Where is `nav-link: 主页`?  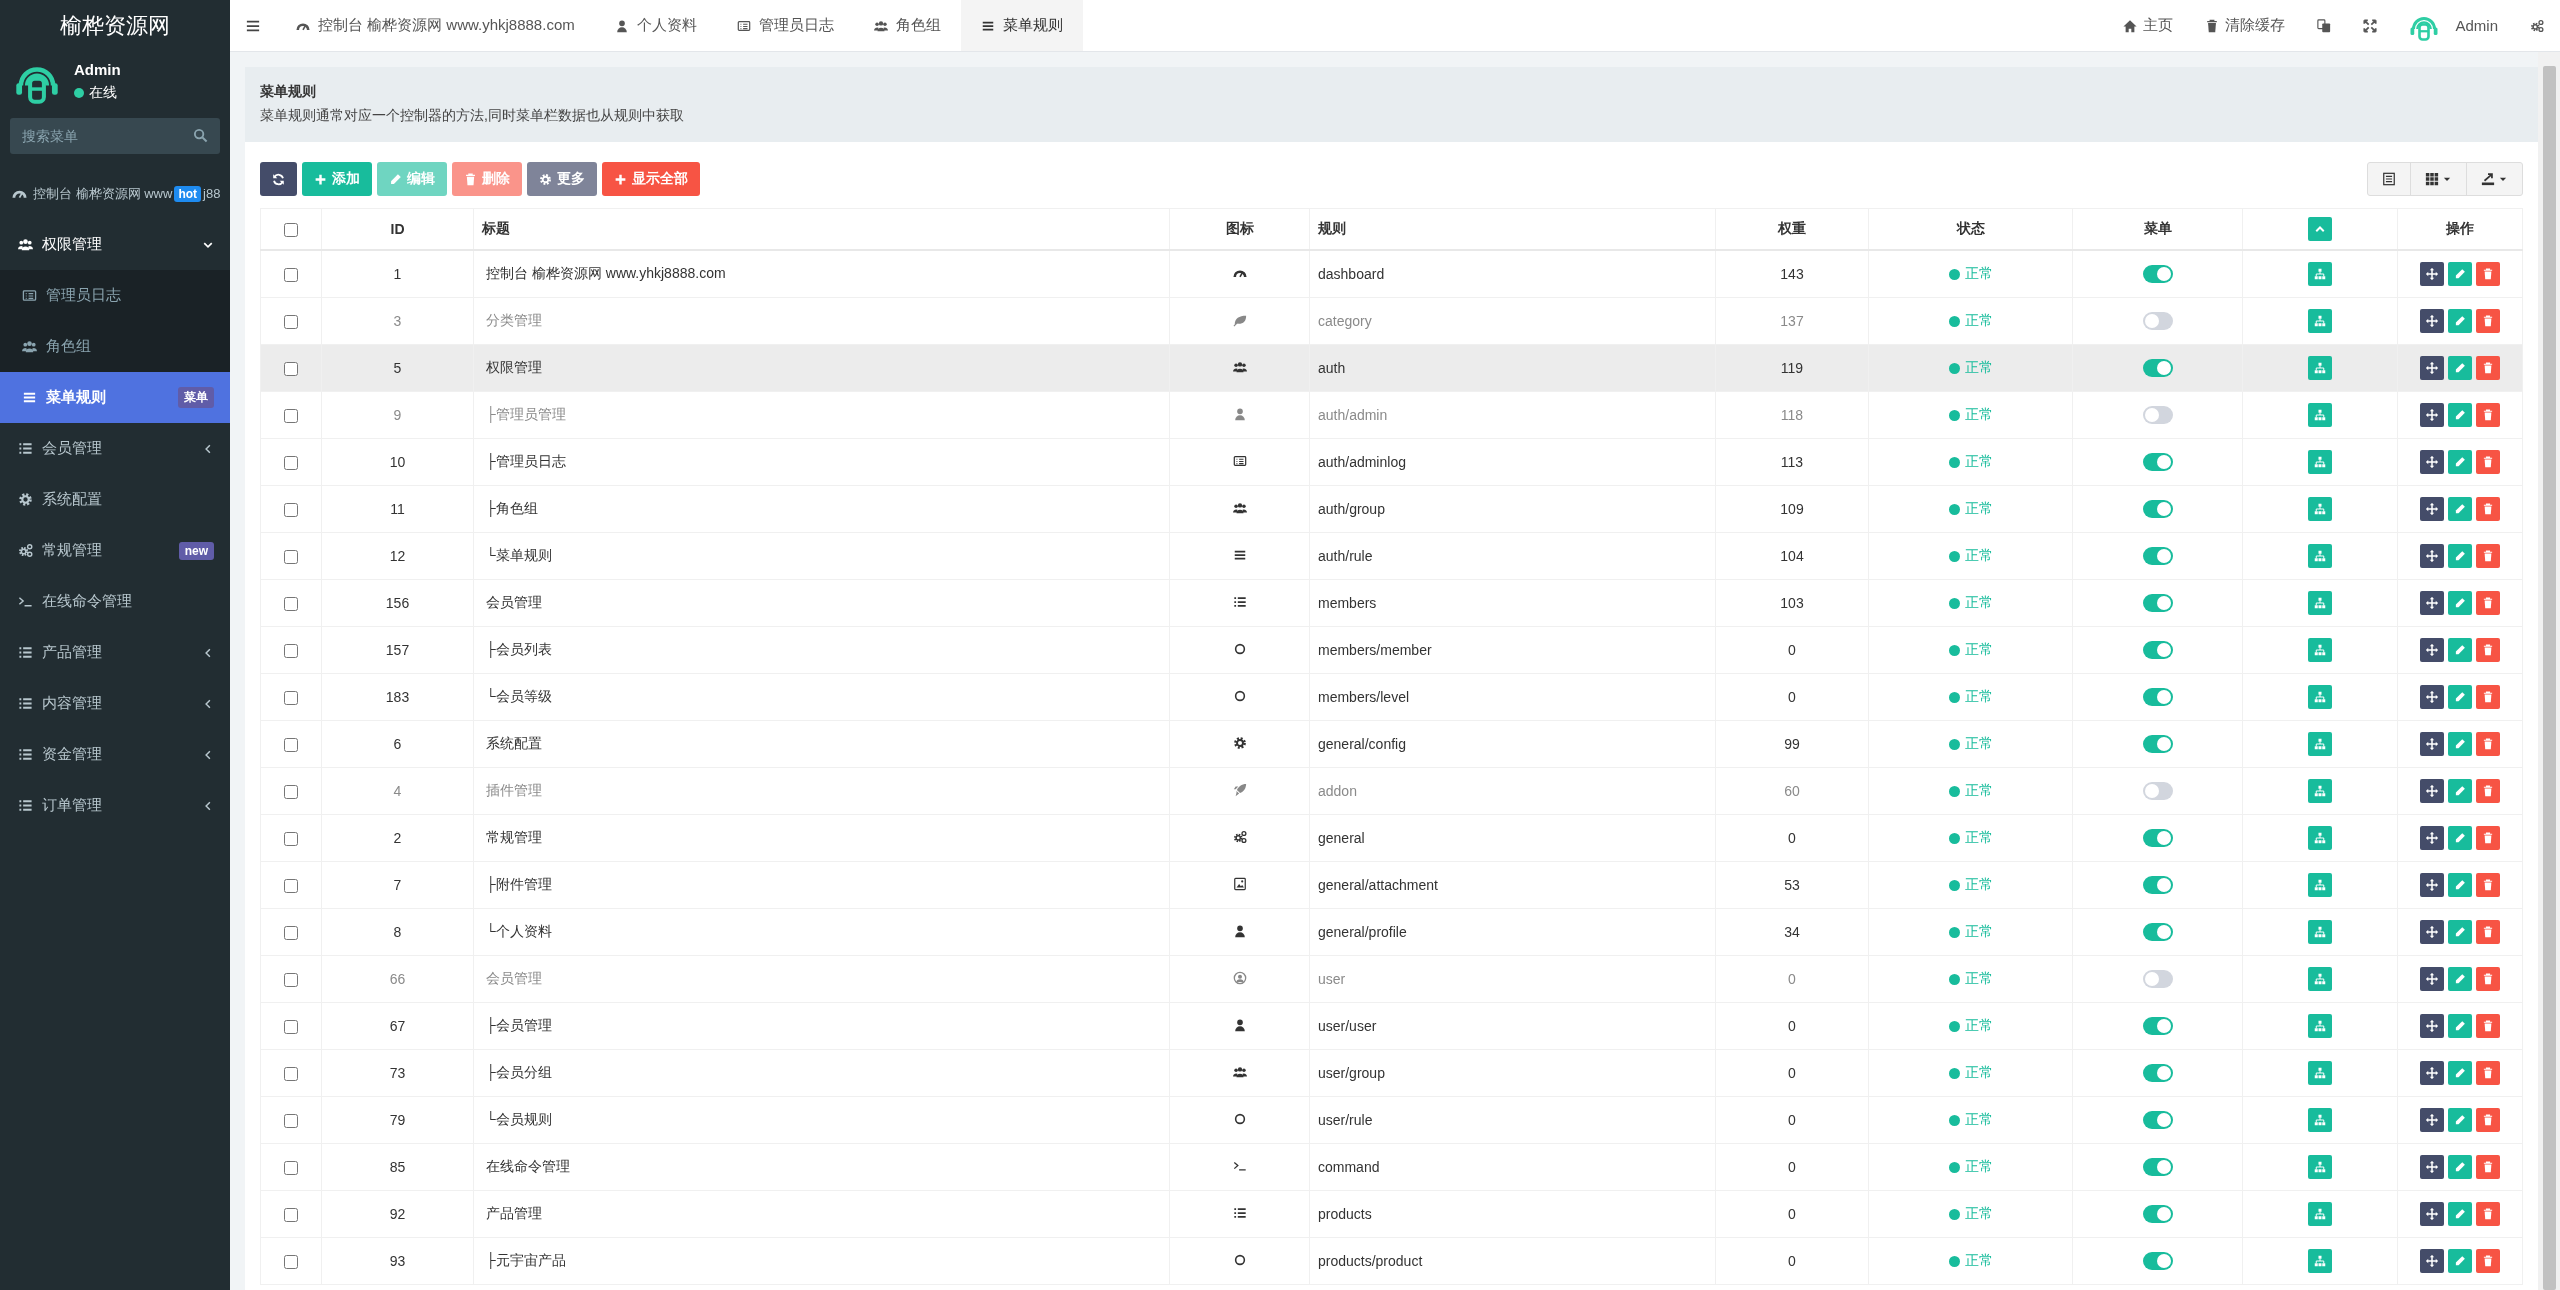 nav-link: 主页 is located at coordinates (2148, 25).